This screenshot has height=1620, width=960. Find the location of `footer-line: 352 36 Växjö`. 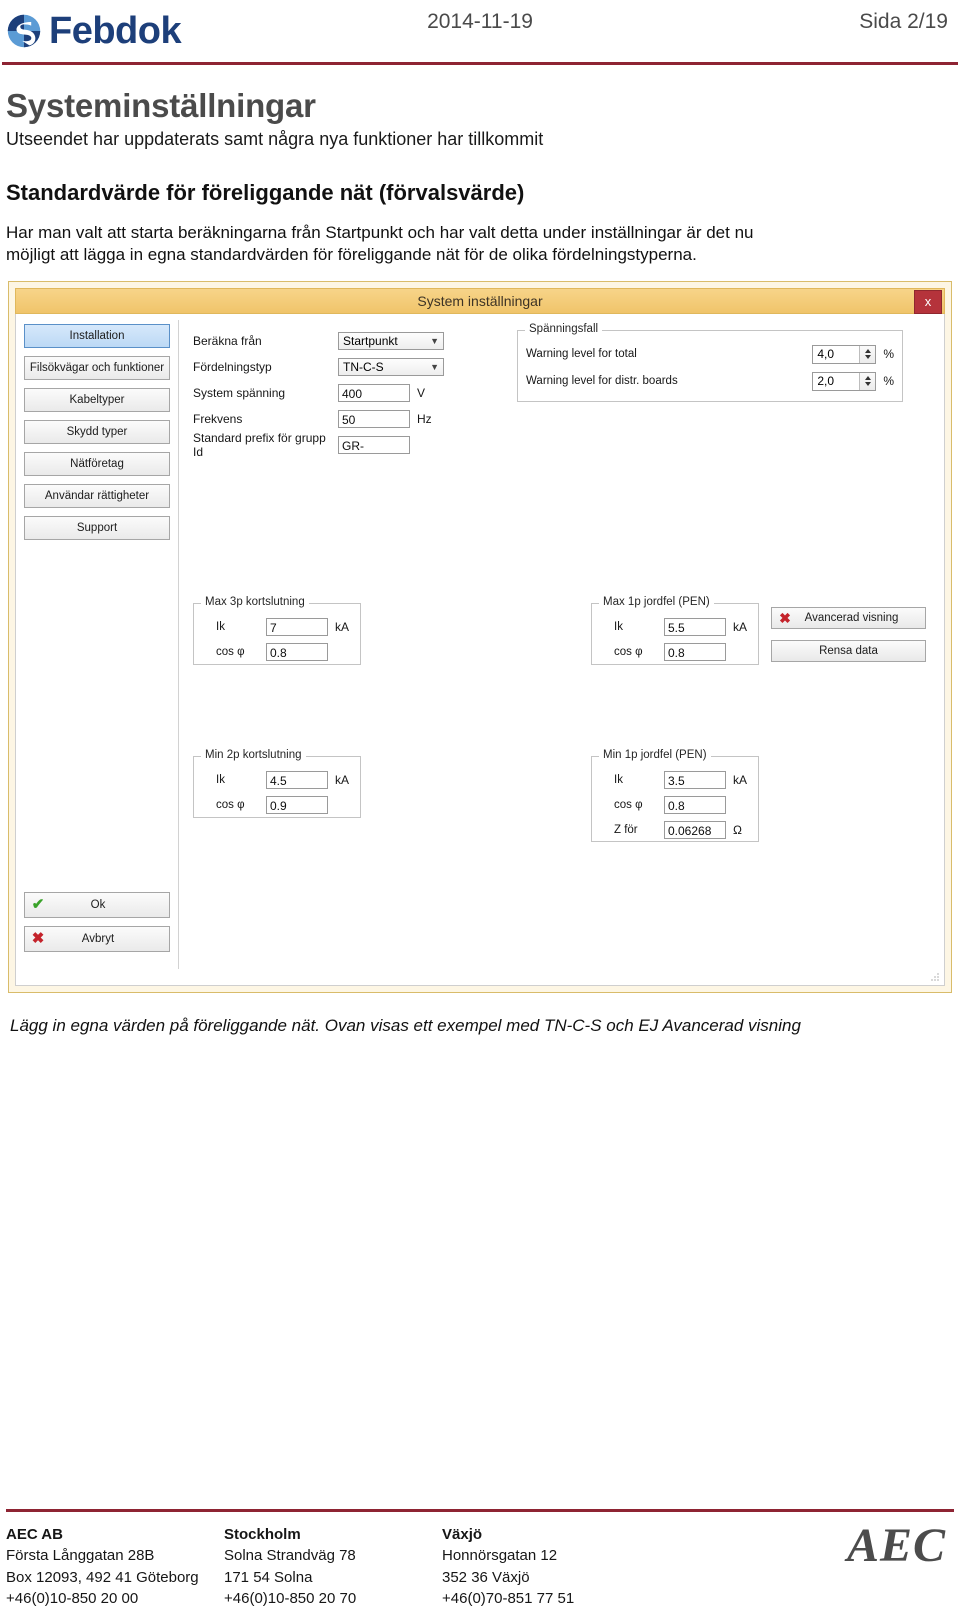

footer-line: 352 36 Växjö is located at coordinates (486, 1577).